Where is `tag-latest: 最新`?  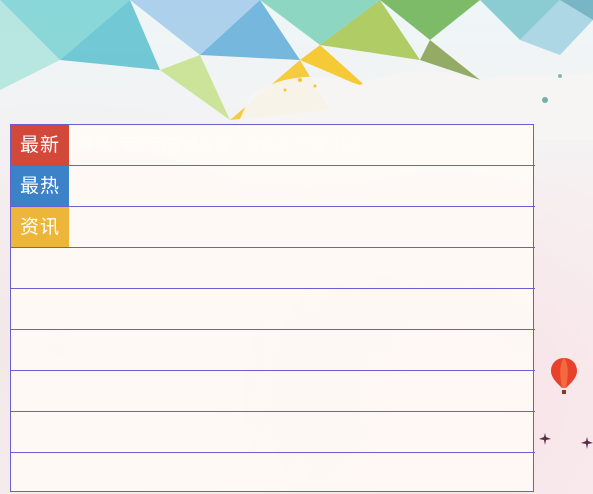 tag-latest: 最新 is located at coordinates (40, 145).